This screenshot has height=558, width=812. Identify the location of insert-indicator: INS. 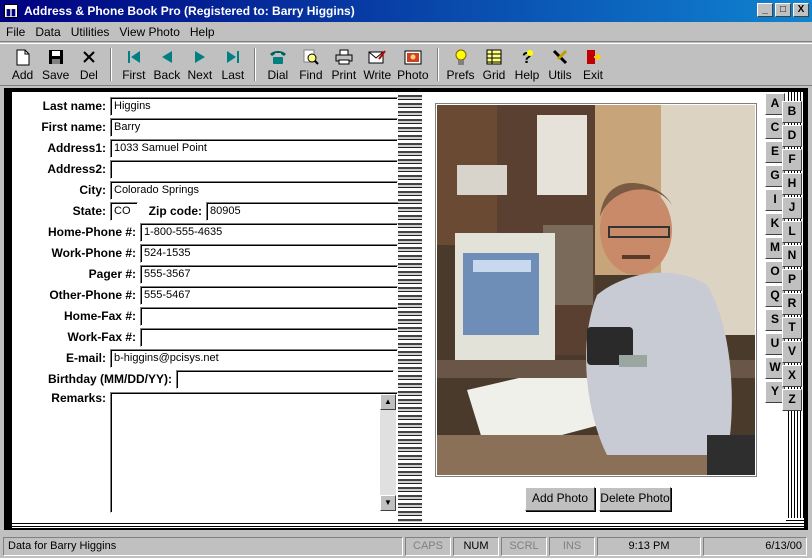
(572, 546).